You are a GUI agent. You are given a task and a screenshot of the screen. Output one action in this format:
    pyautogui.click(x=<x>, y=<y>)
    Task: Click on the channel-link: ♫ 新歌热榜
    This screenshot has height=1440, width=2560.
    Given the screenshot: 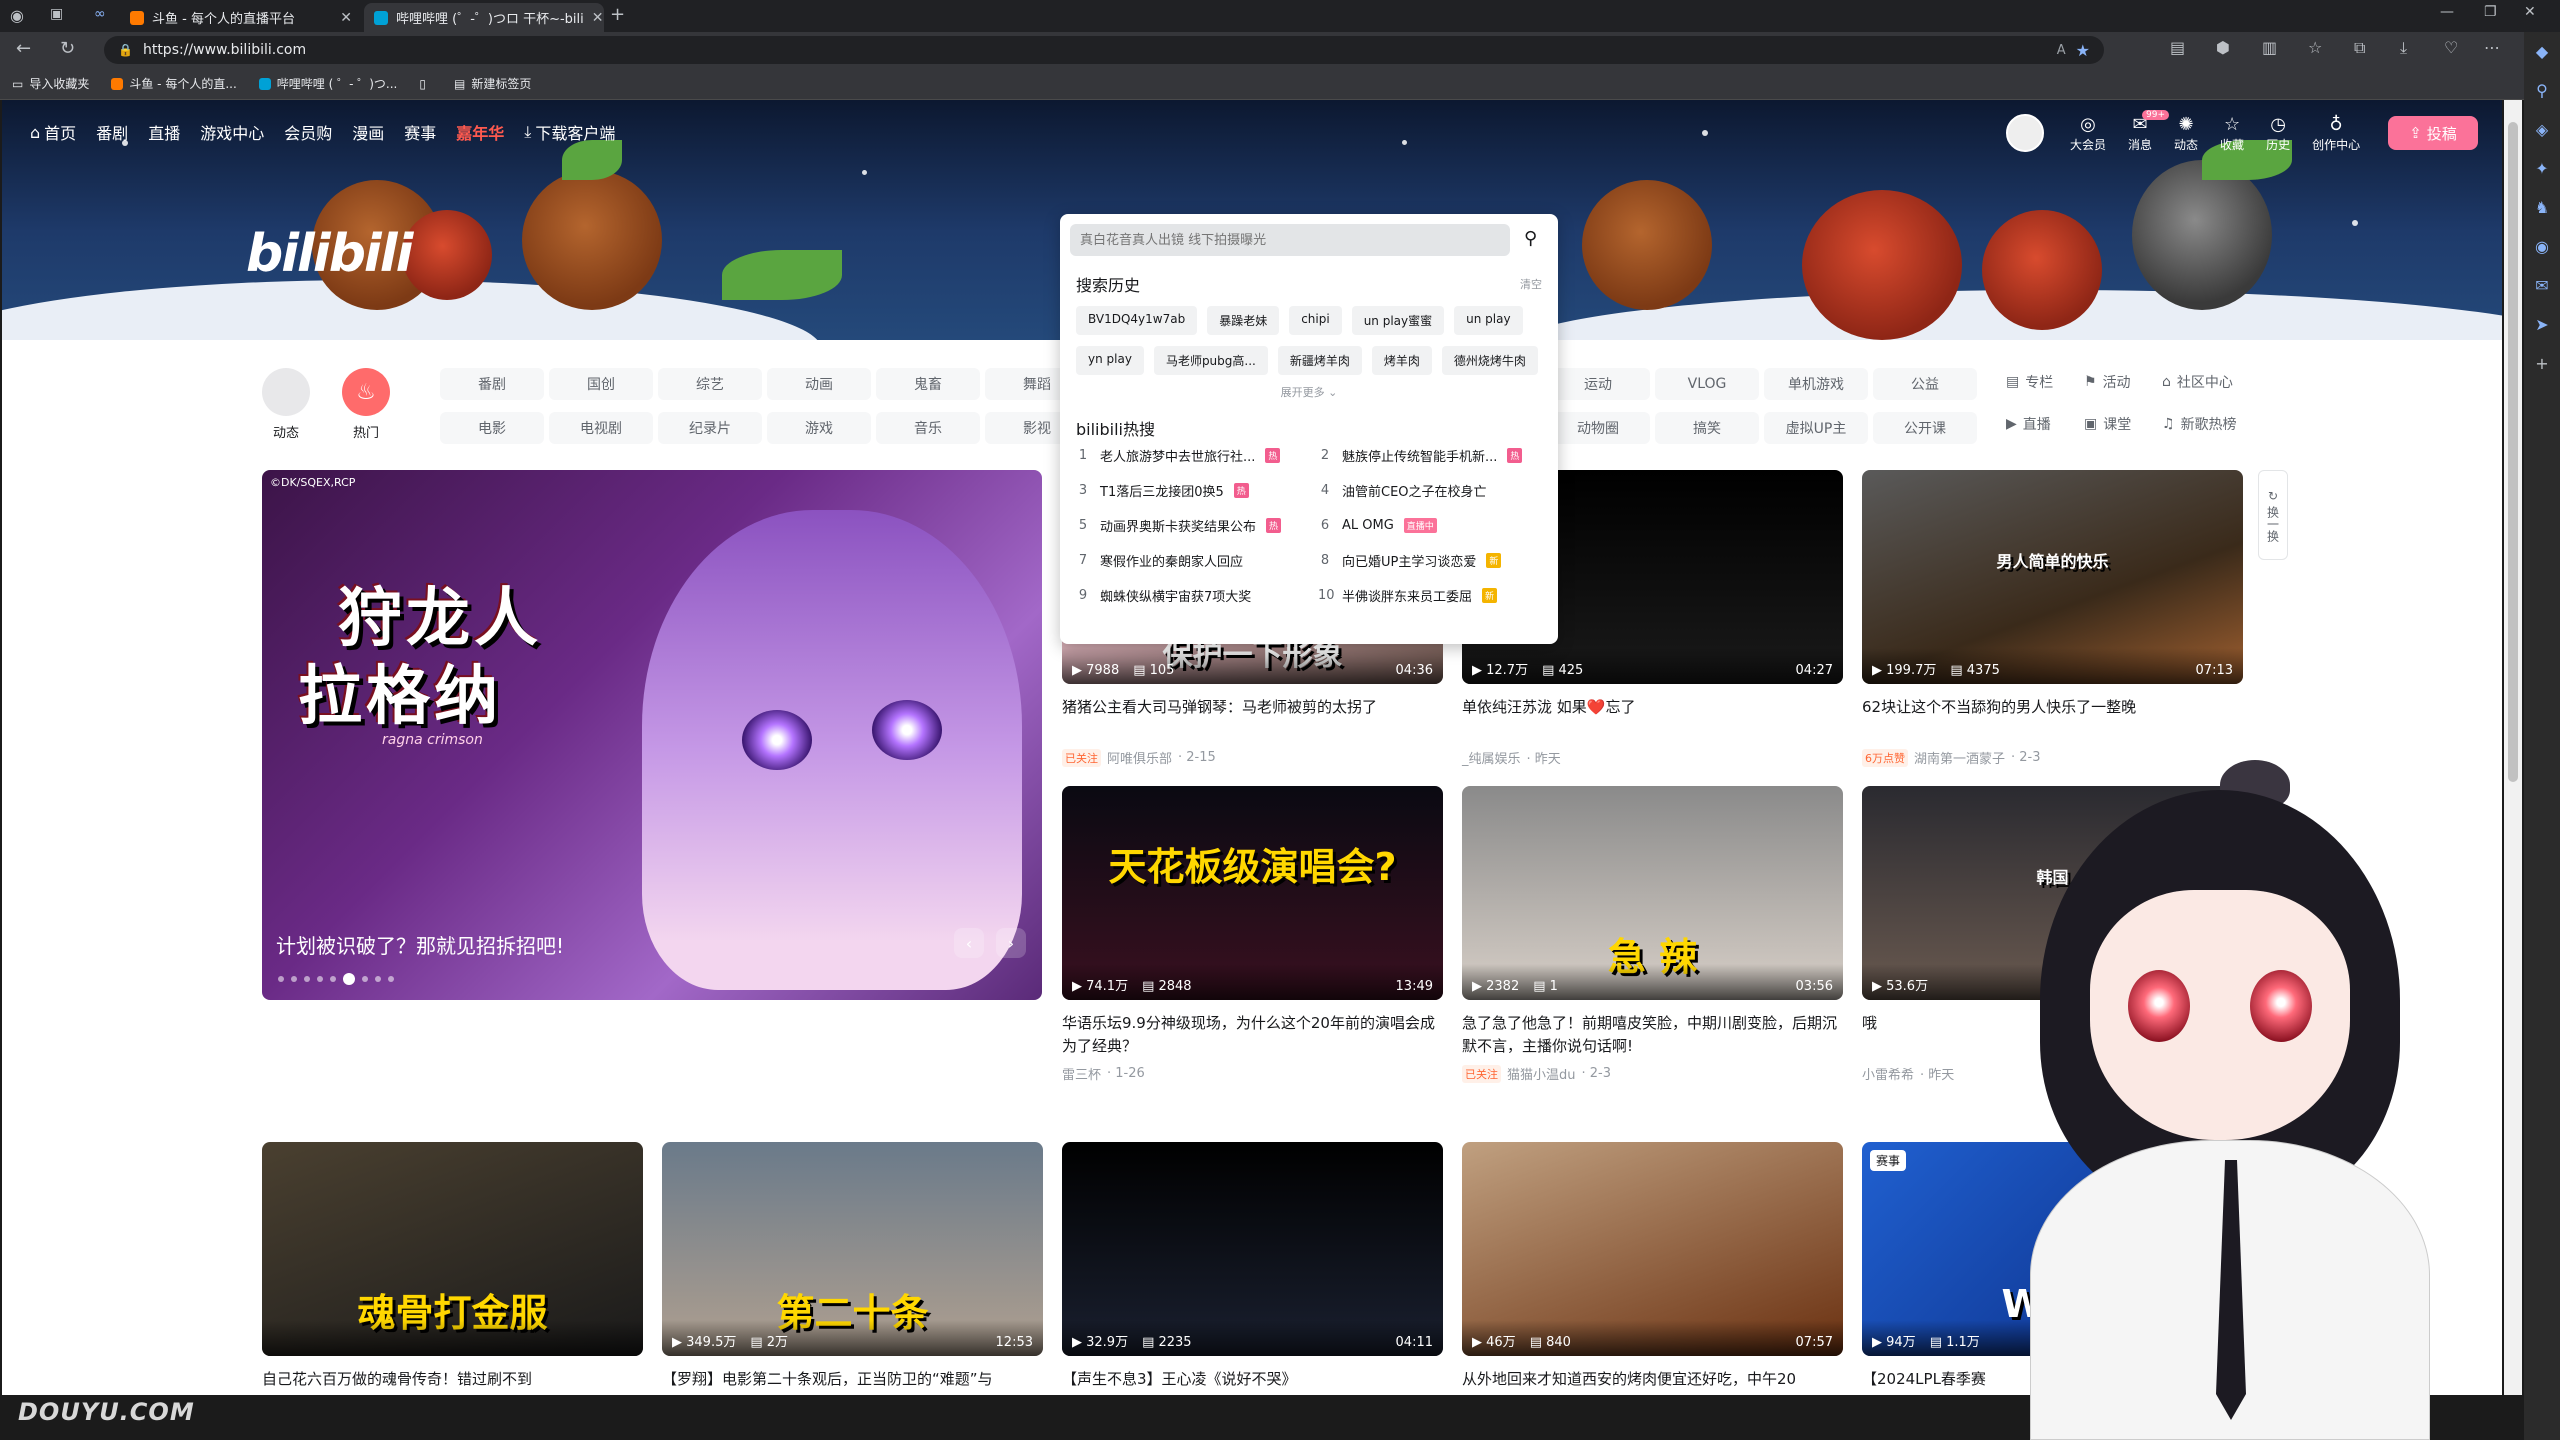 What is the action you would take?
    pyautogui.click(x=2212, y=424)
    